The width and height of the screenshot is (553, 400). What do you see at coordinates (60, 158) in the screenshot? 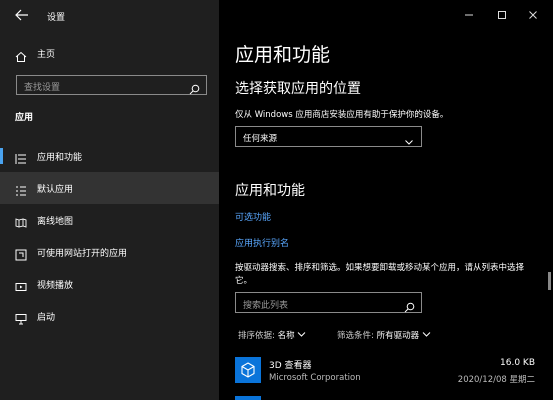
I see `sidebar-item-label: 应用和功能` at bounding box center [60, 158].